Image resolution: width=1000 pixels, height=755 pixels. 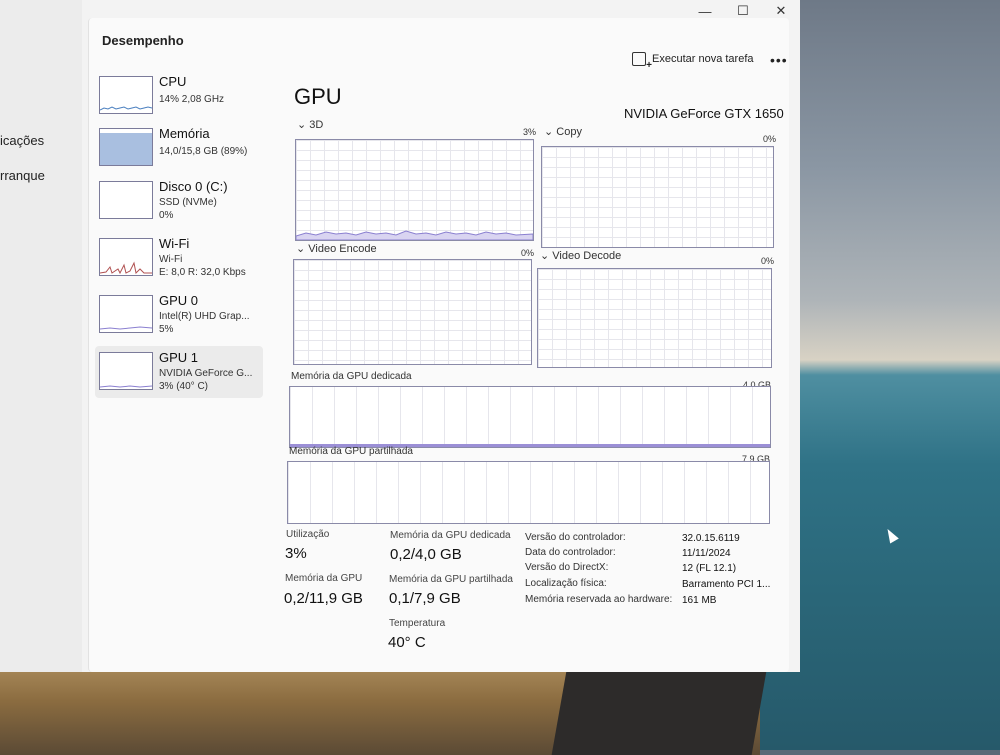 I want to click on sidebar-item-gpu1: GPU 1 NVIDIA GeForce G... 3% (40° C), so click(x=179, y=372).